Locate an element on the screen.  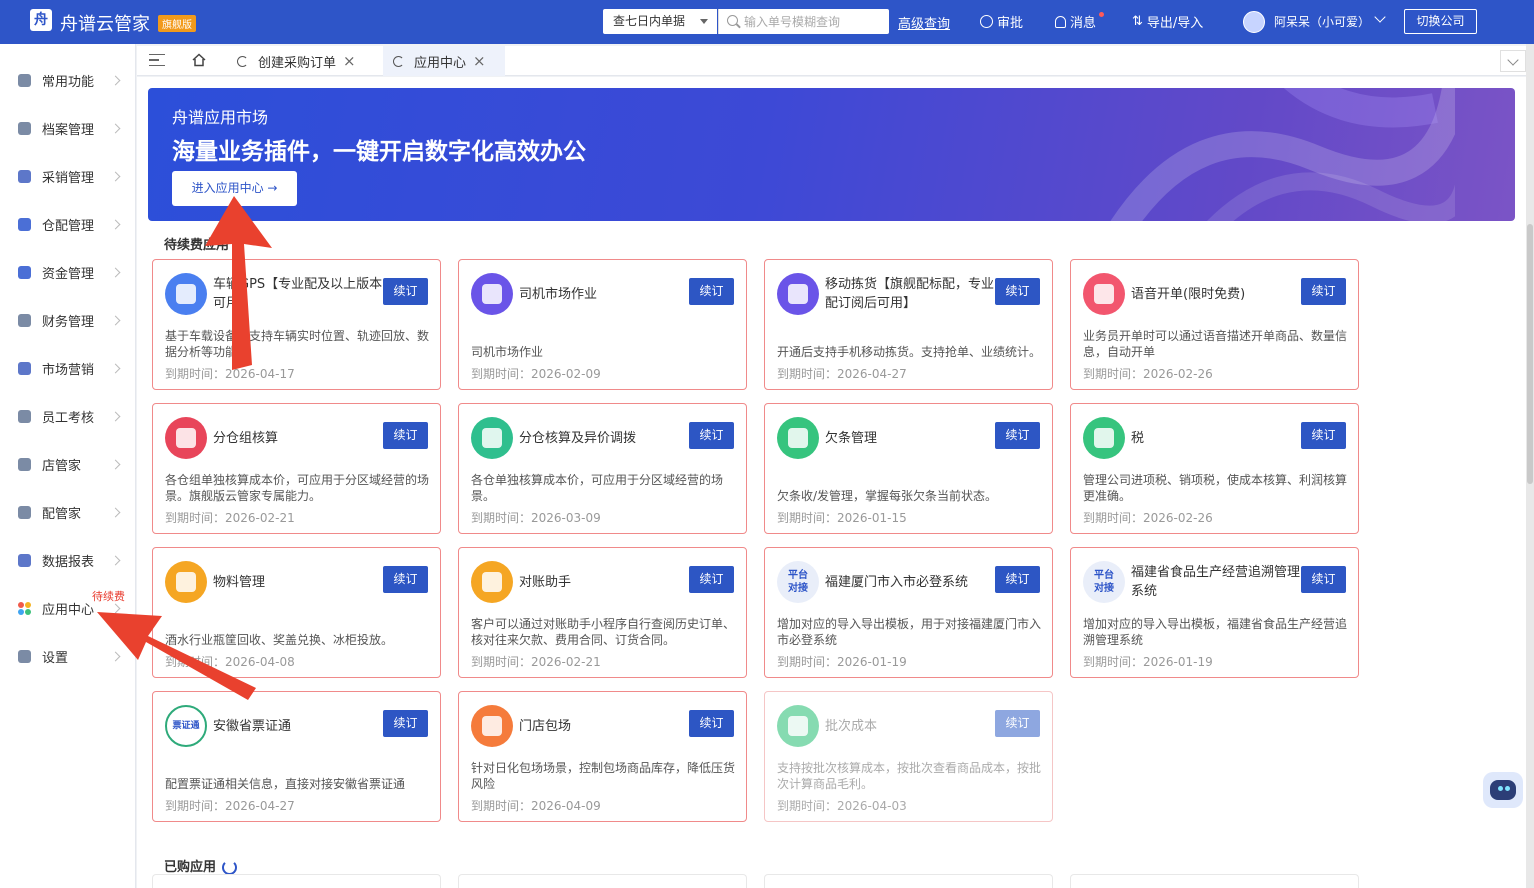
sidebar-item-2: 采销管理 is located at coordinates (68, 176).